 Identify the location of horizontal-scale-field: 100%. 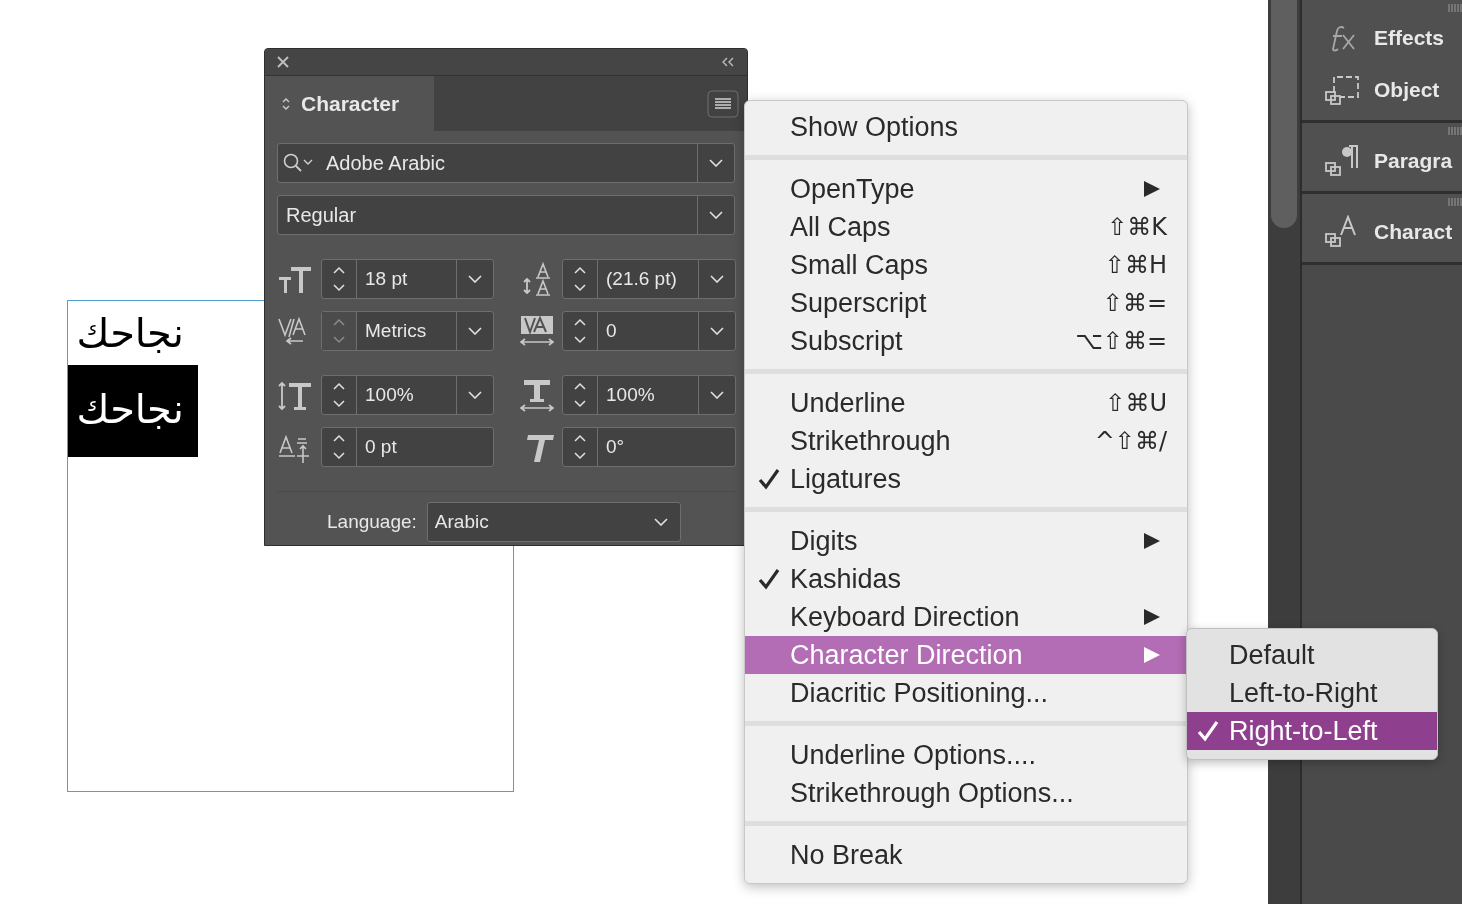
(649, 395).